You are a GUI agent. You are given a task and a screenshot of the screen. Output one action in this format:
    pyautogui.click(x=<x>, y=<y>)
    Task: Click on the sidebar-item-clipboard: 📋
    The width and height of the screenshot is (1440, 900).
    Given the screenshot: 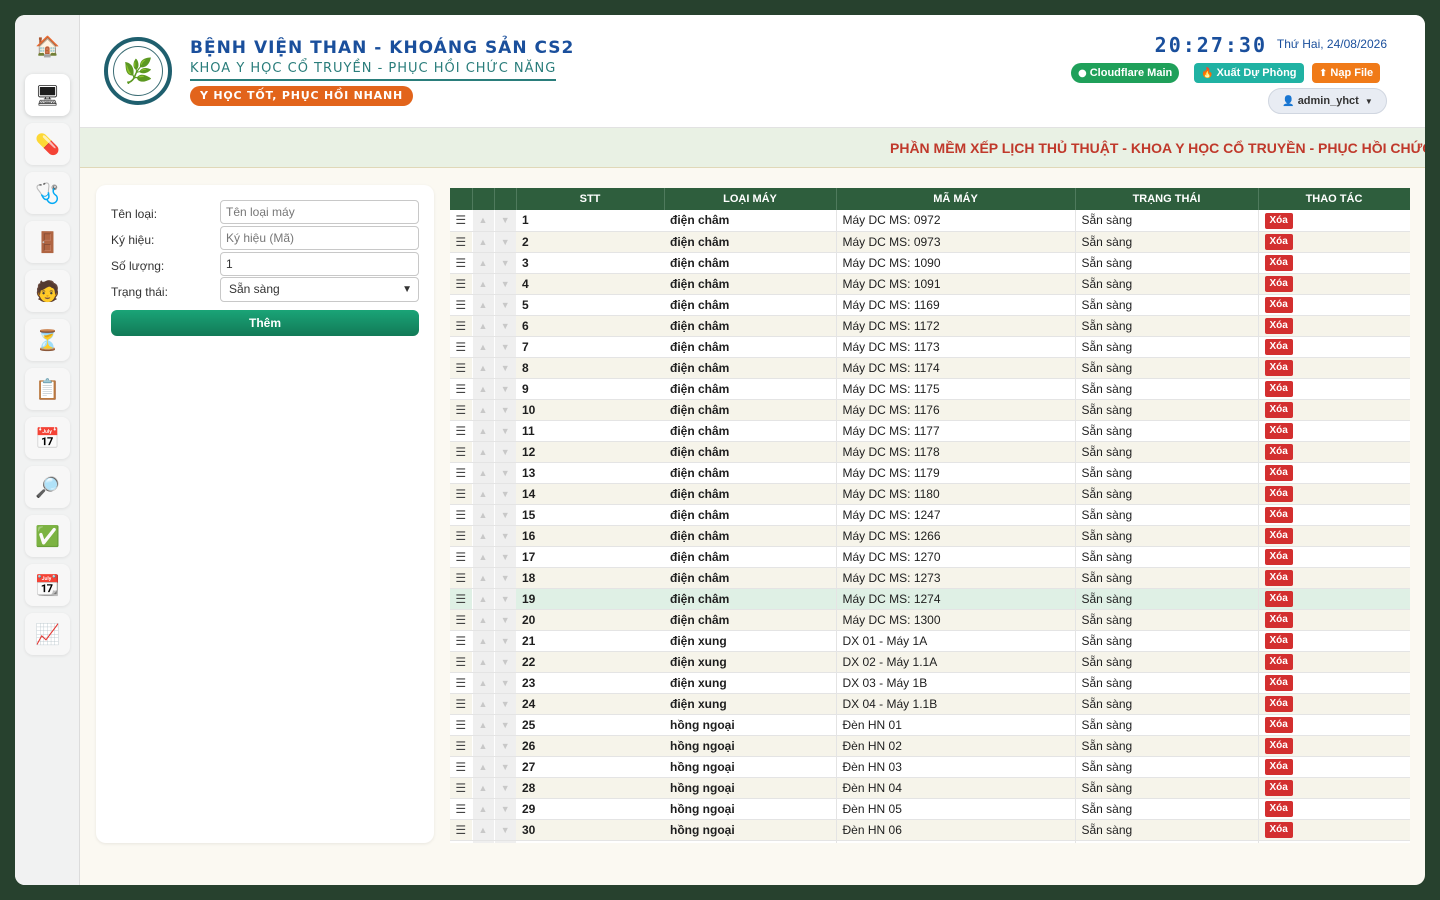 What is the action you would take?
    pyautogui.click(x=47, y=389)
    